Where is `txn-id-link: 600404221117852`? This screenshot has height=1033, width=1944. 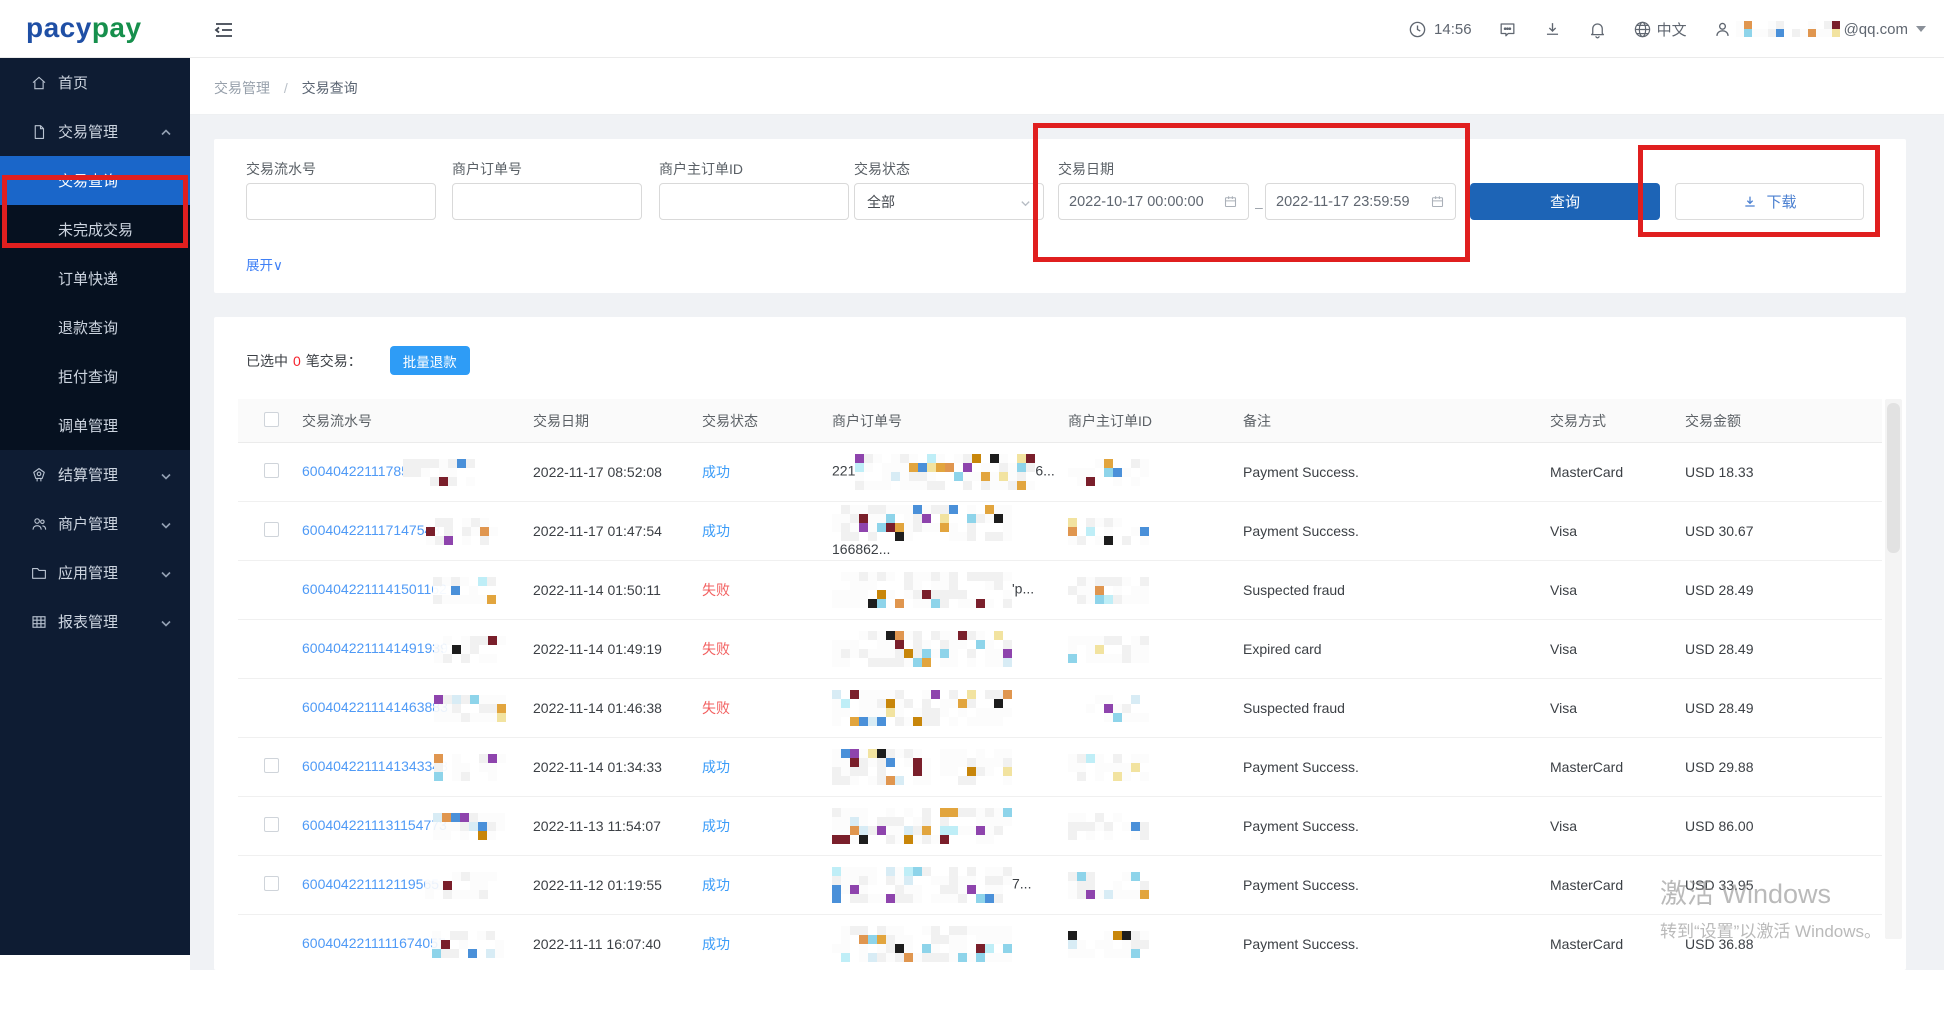 txn-id-link: 600404221117852 is located at coordinates (359, 471).